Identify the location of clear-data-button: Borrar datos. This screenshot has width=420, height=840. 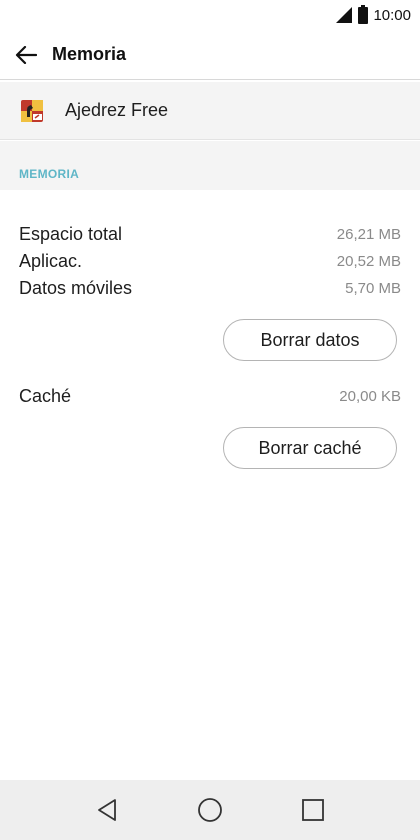
(310, 340).